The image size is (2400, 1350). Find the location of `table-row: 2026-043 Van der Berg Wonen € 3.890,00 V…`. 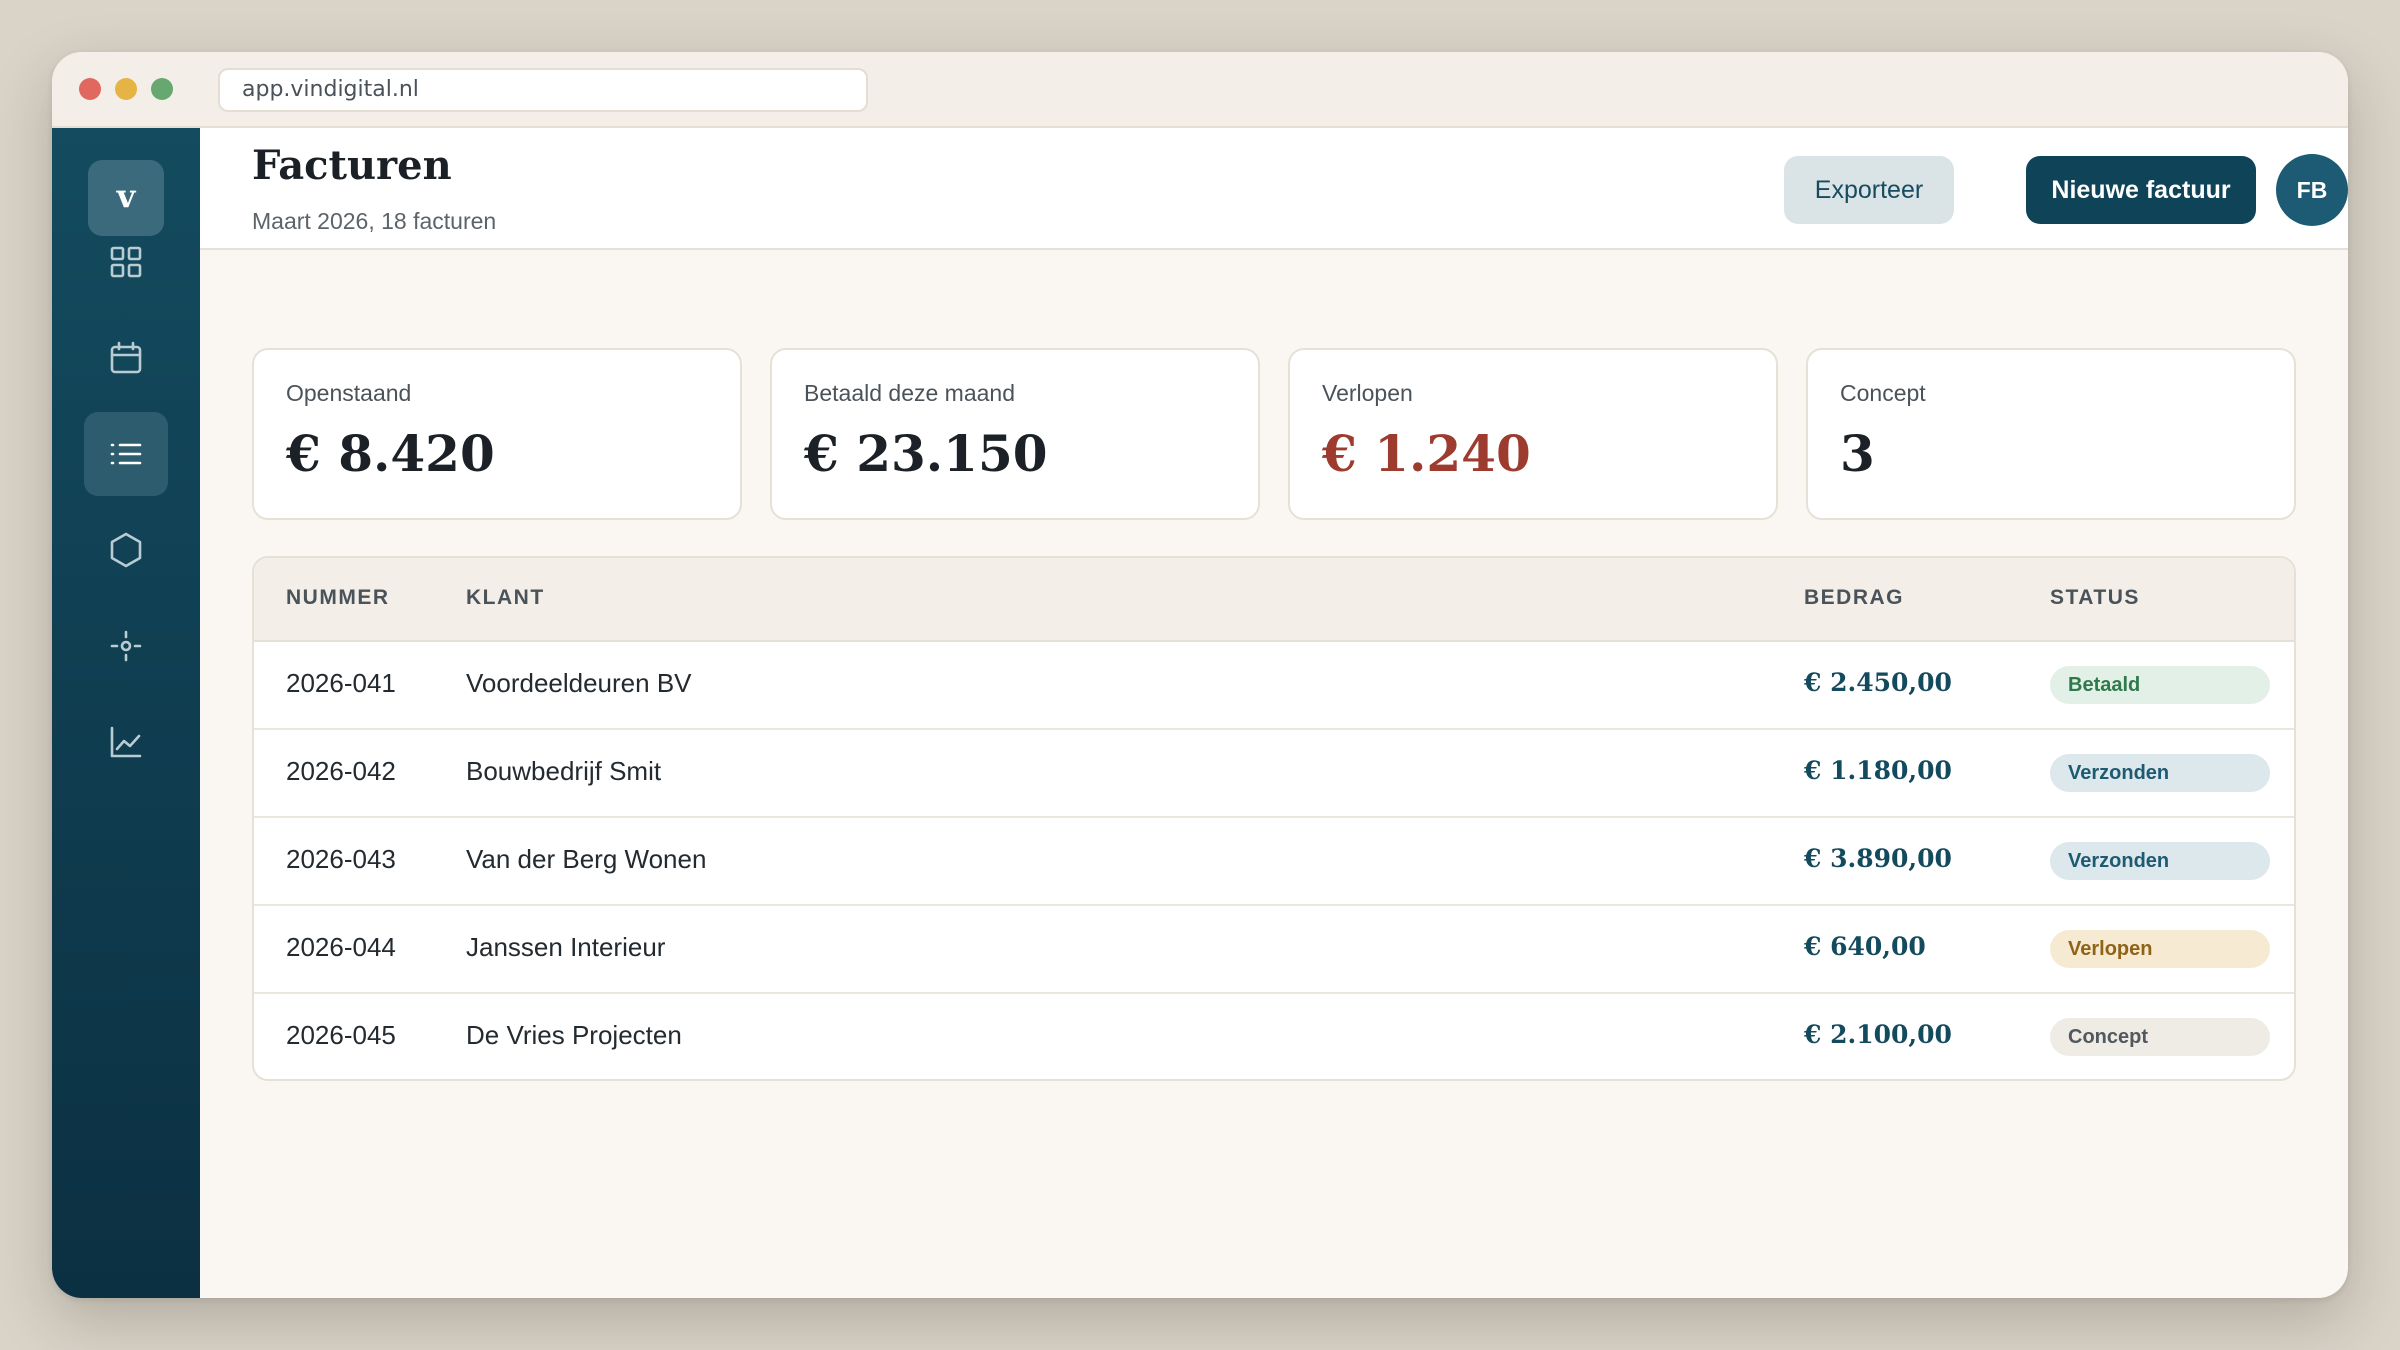

table-row: 2026-043 Van der Berg Wonen € 3.890,00 V… is located at coordinates (1274, 862).